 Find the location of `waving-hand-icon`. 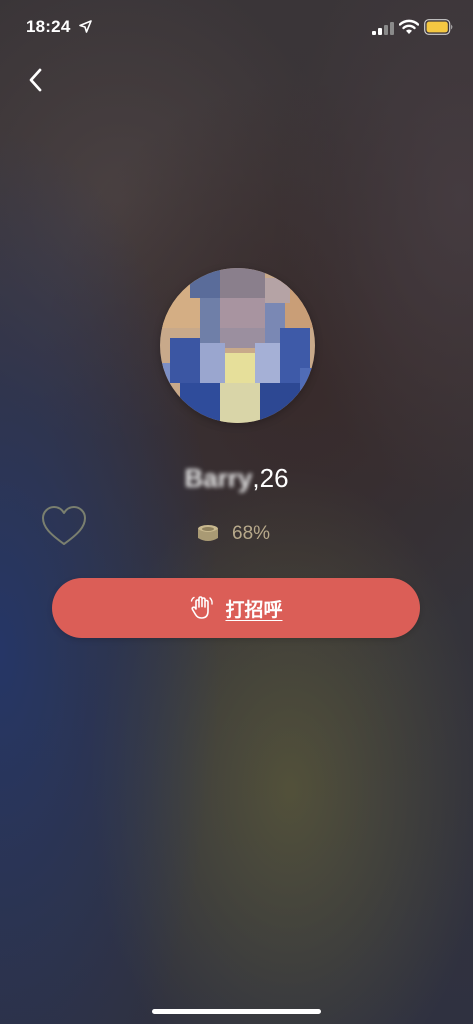

waving-hand-icon is located at coordinates (202, 607).